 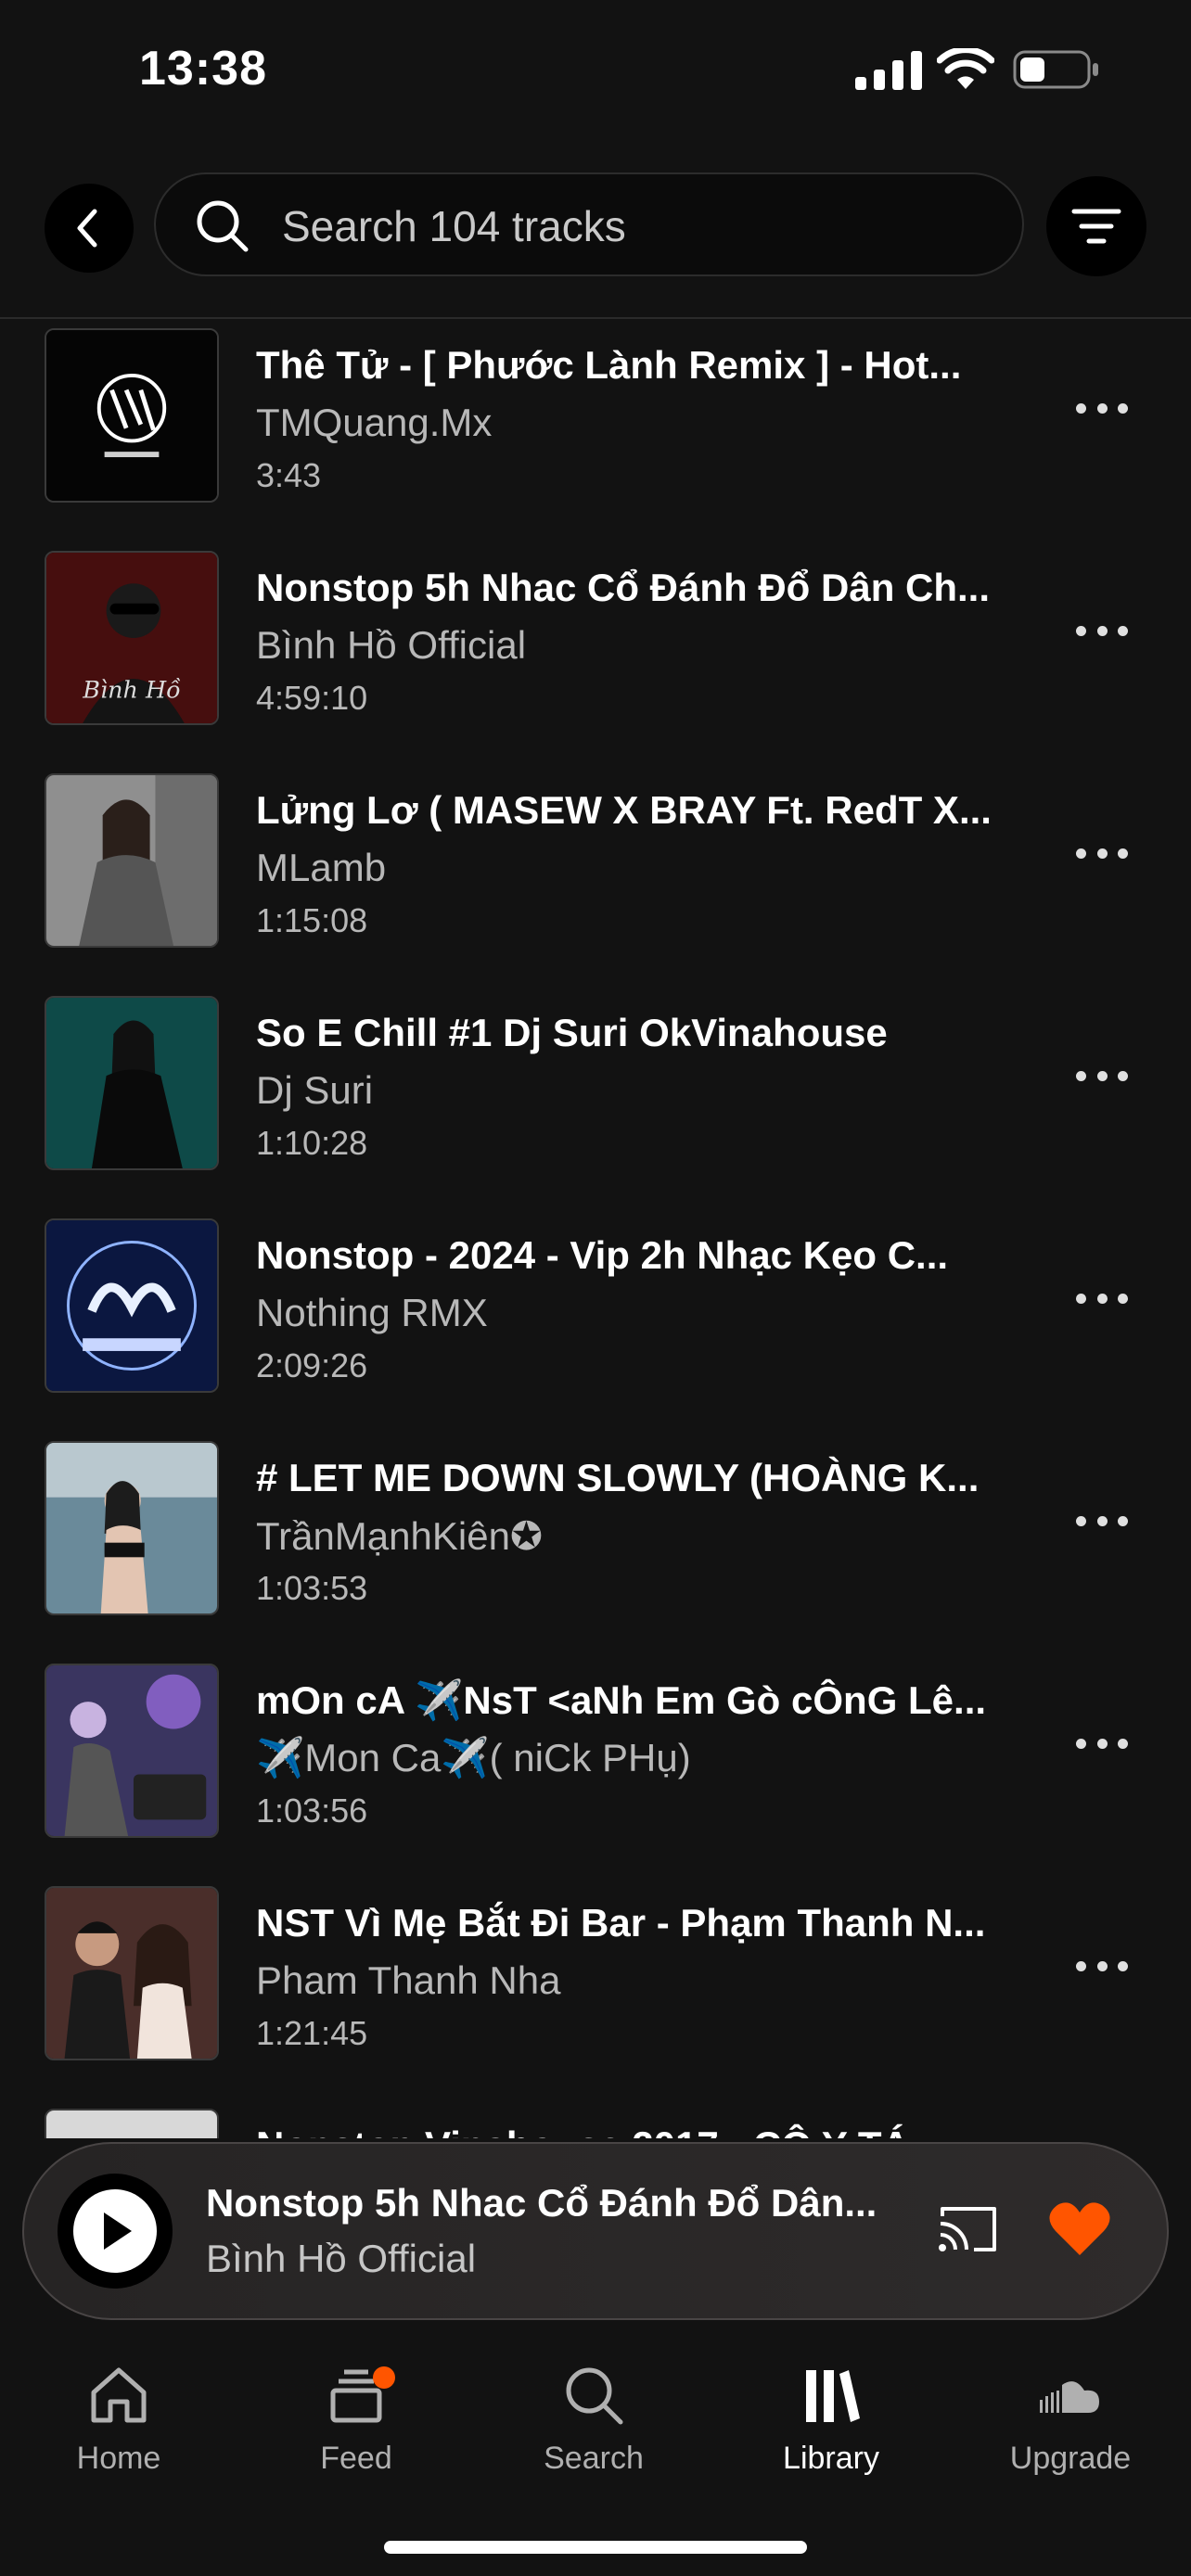 What do you see at coordinates (312, 1588) in the screenshot?
I see `track-duration: 1:03:53` at bounding box center [312, 1588].